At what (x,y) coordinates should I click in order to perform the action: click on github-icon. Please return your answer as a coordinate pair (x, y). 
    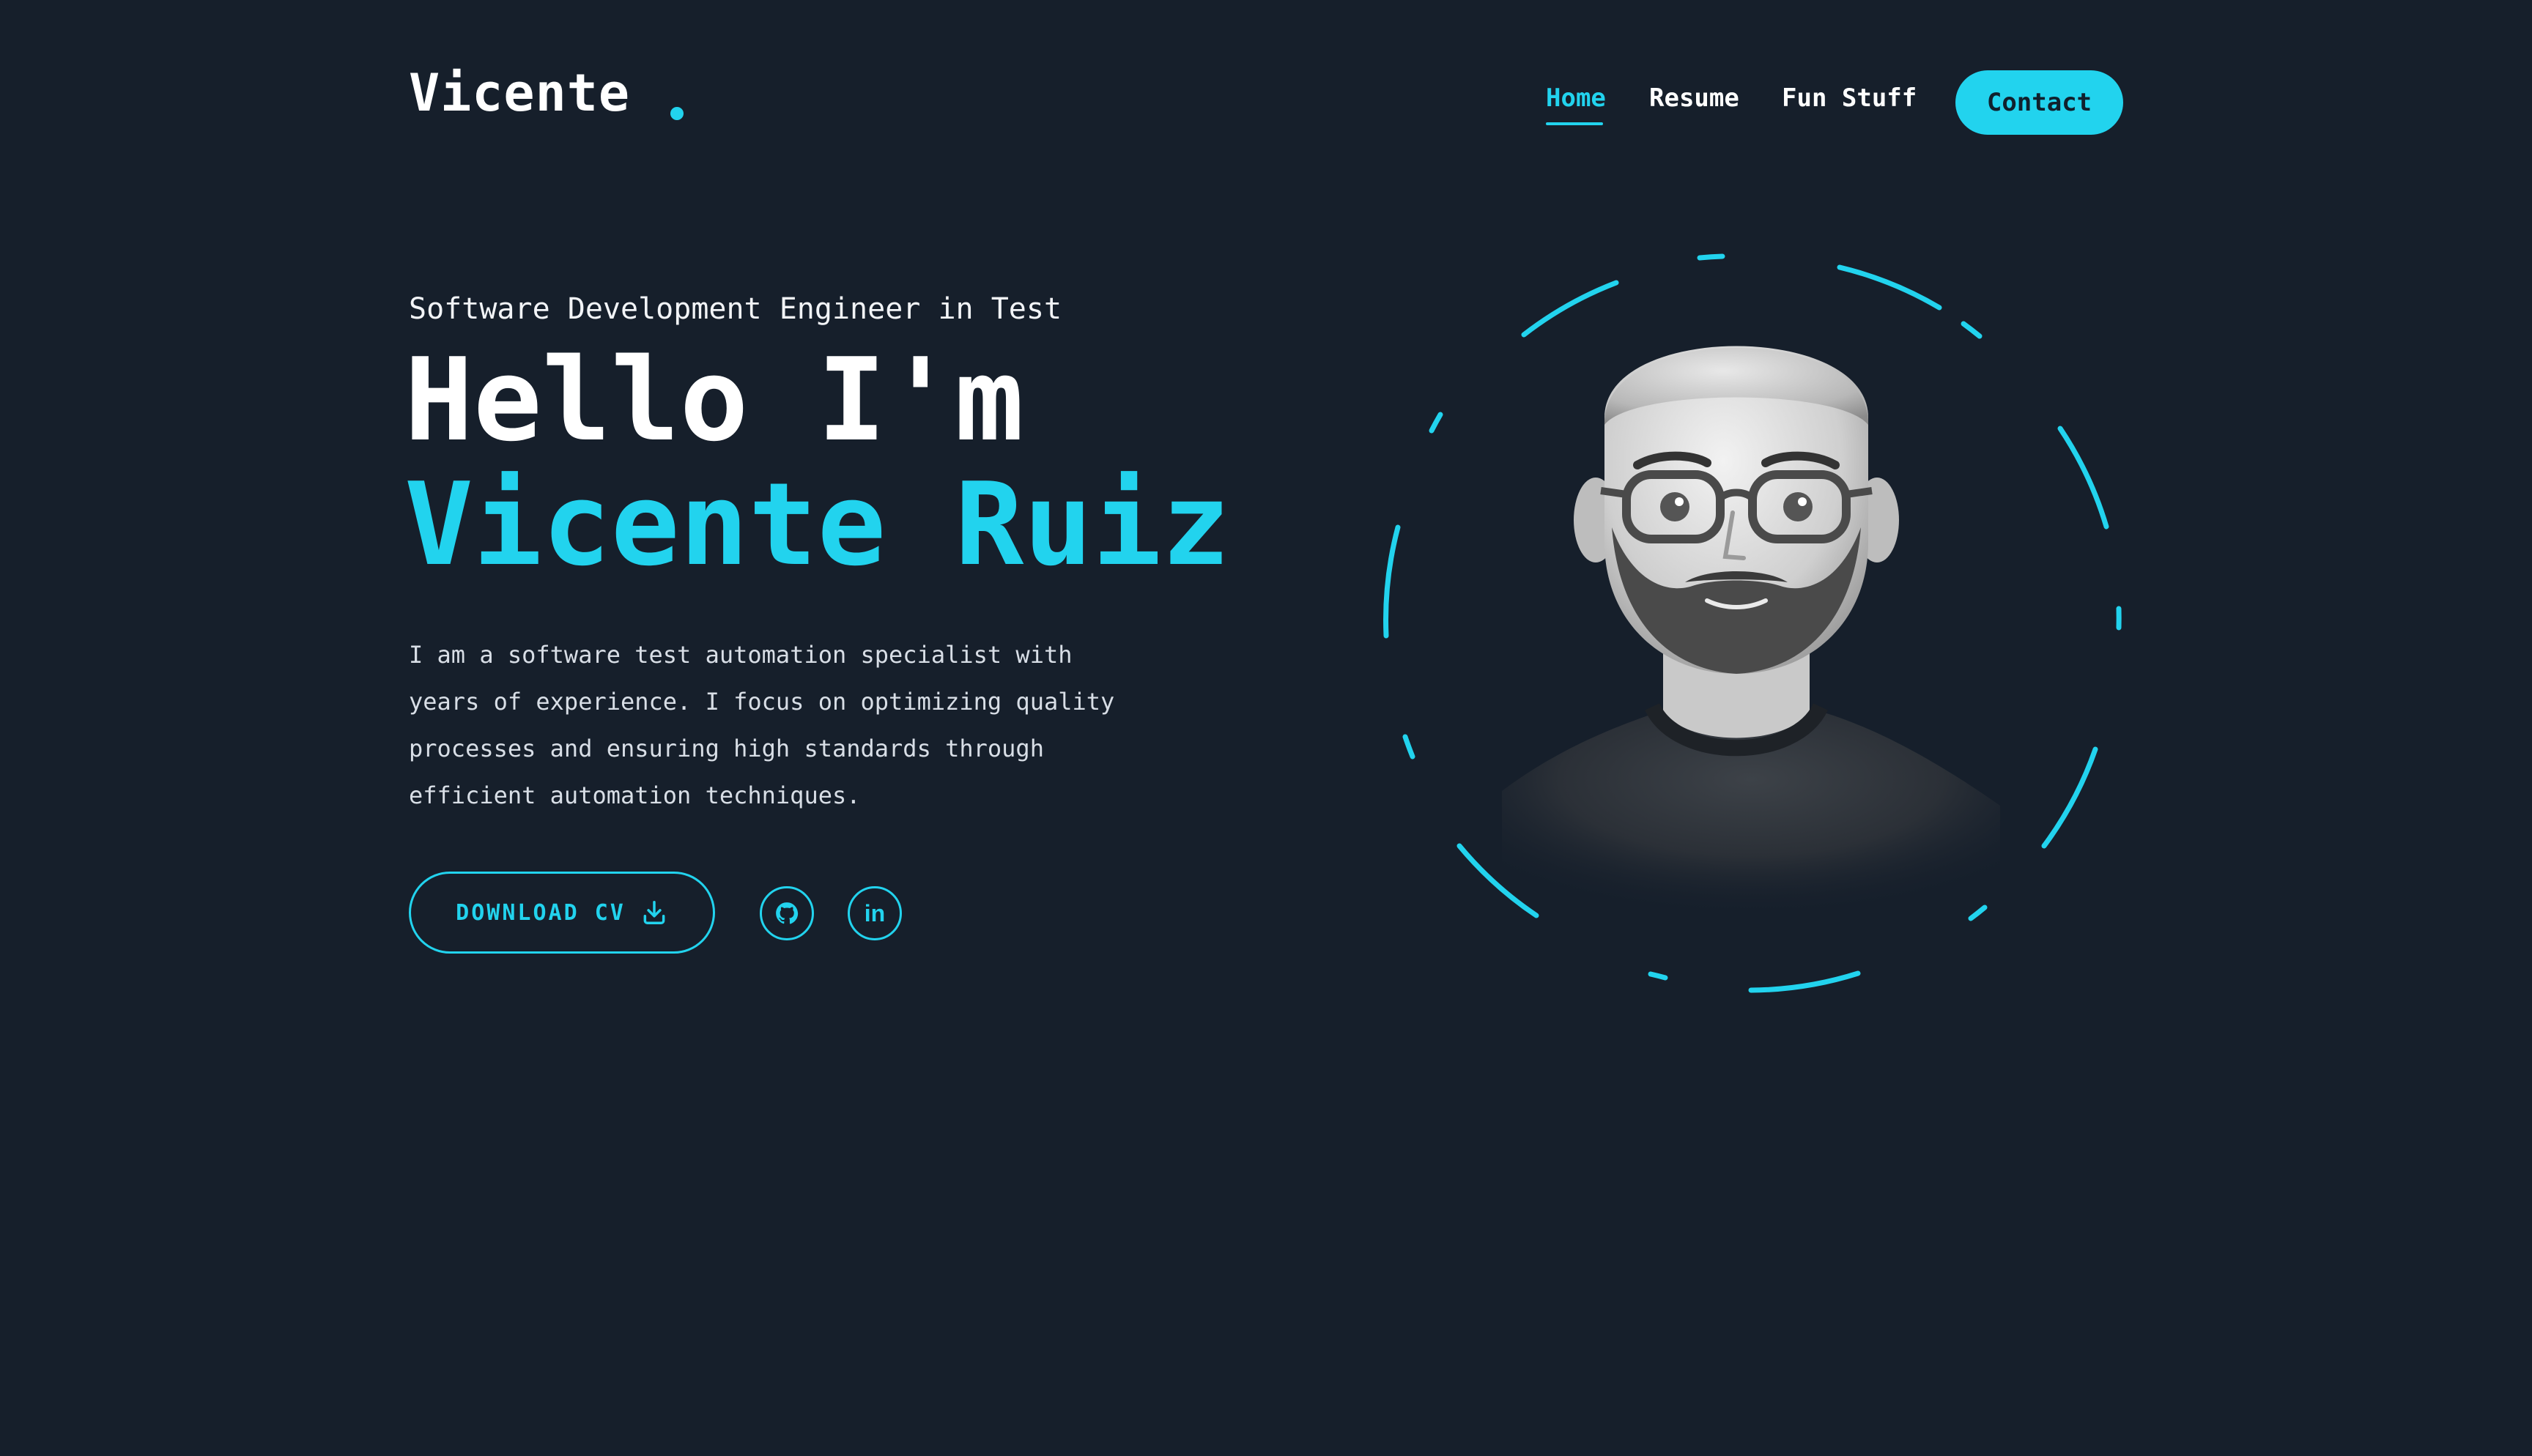
    Looking at the image, I should click on (787, 913).